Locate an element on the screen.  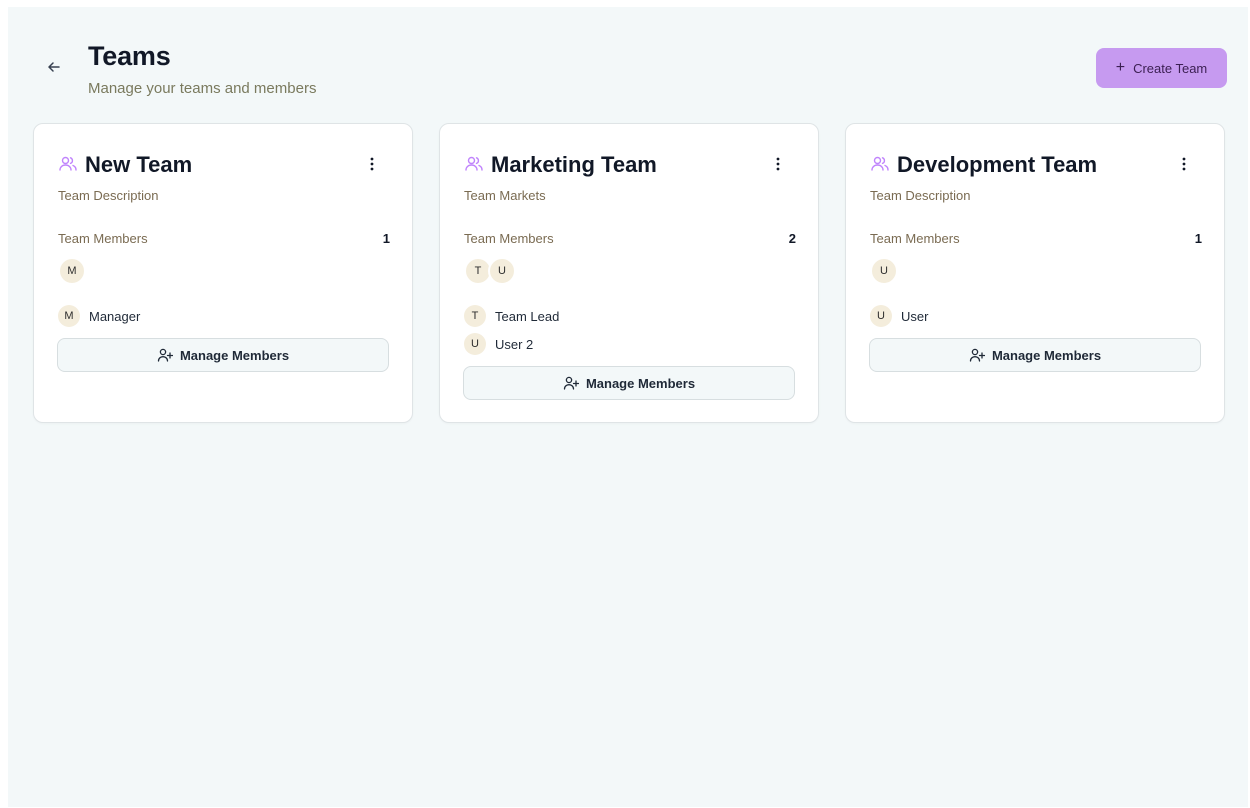
member-avatar: M is located at coordinates (69, 316).